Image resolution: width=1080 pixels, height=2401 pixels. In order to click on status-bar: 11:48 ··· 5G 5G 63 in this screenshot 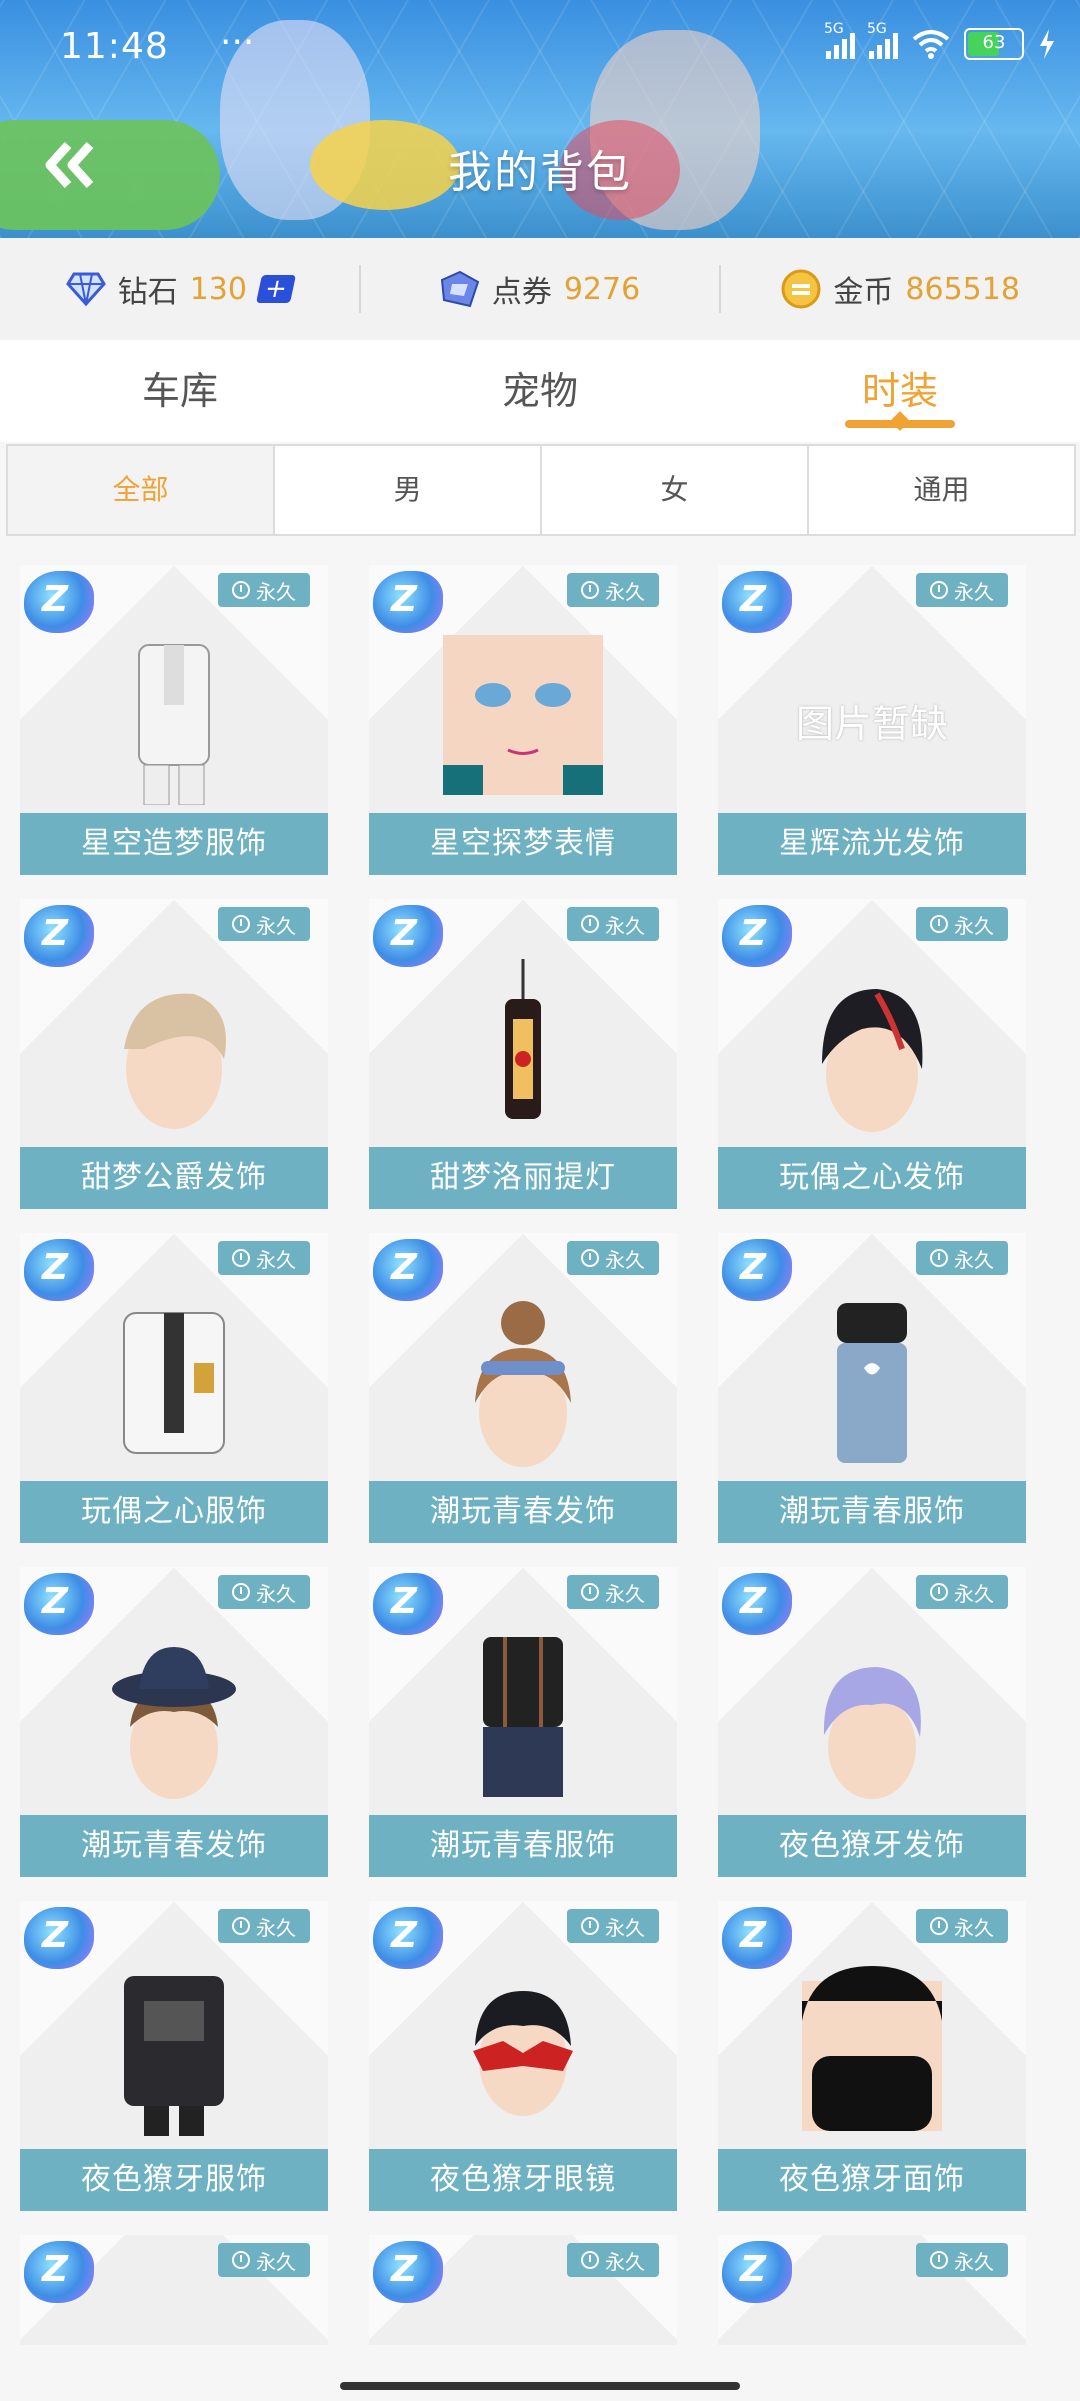, I will do `click(558, 46)`.